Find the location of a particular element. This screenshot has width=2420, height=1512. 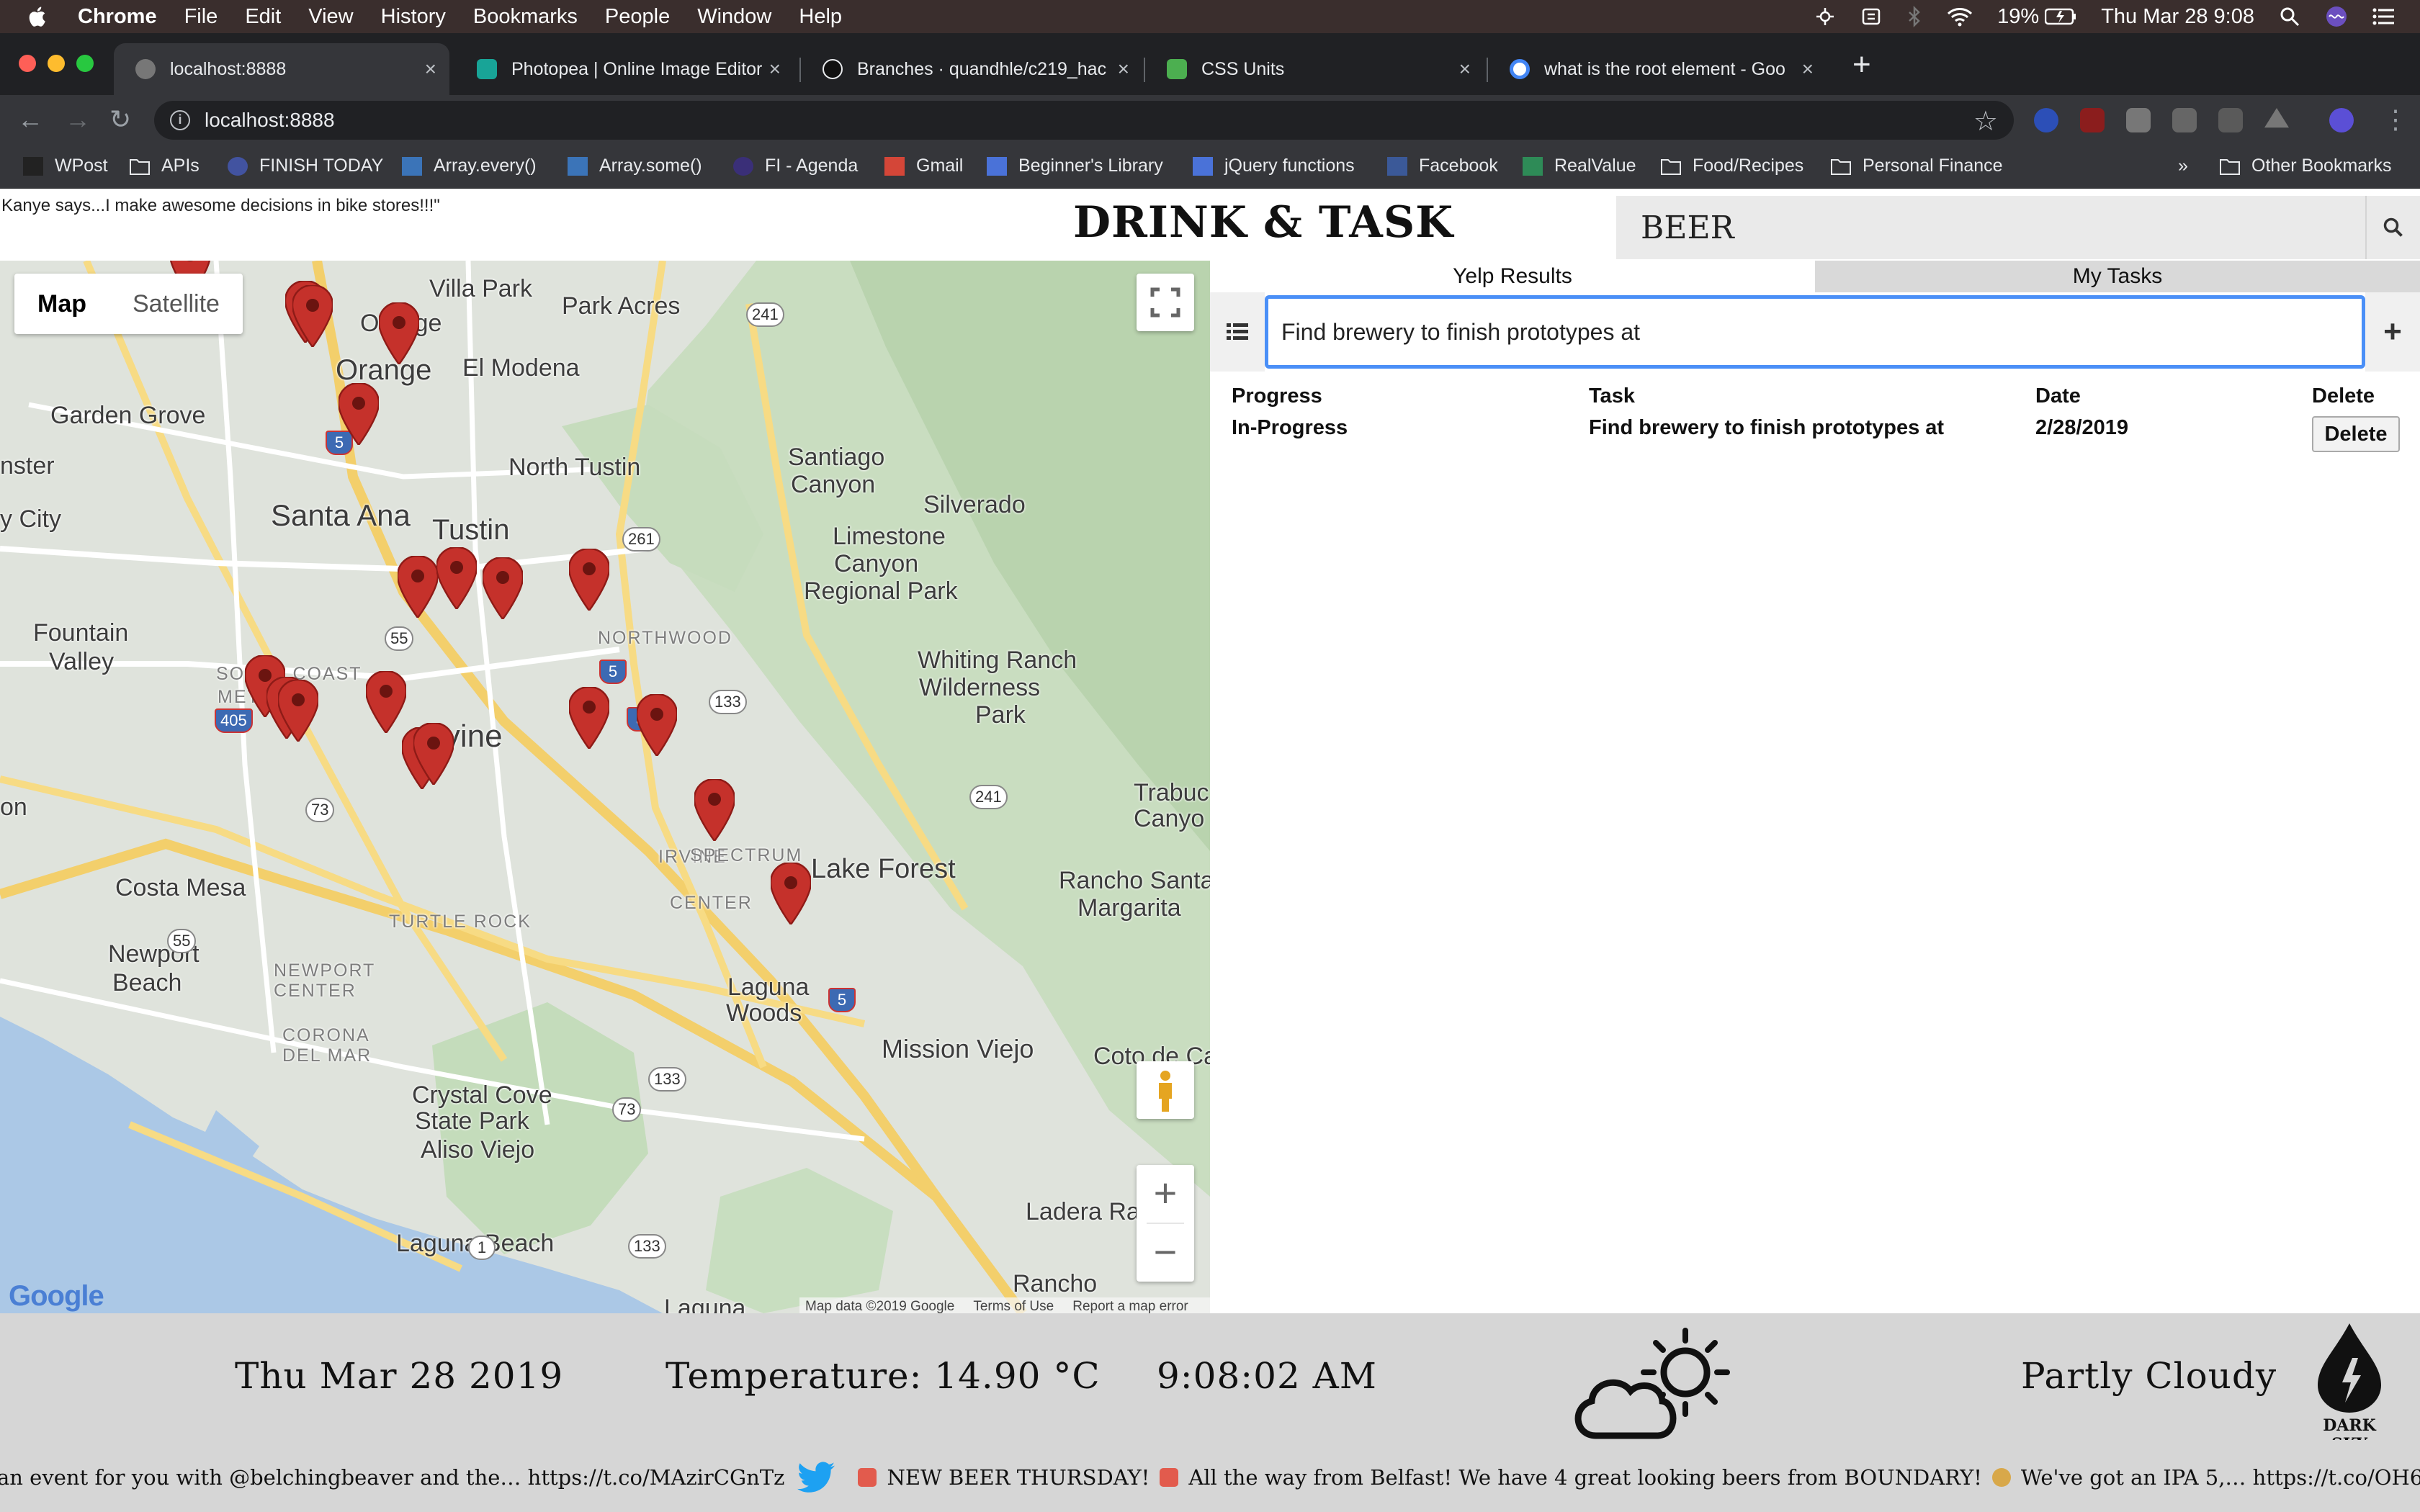

bookmark-facebook: Facebook is located at coordinates (1442, 166).